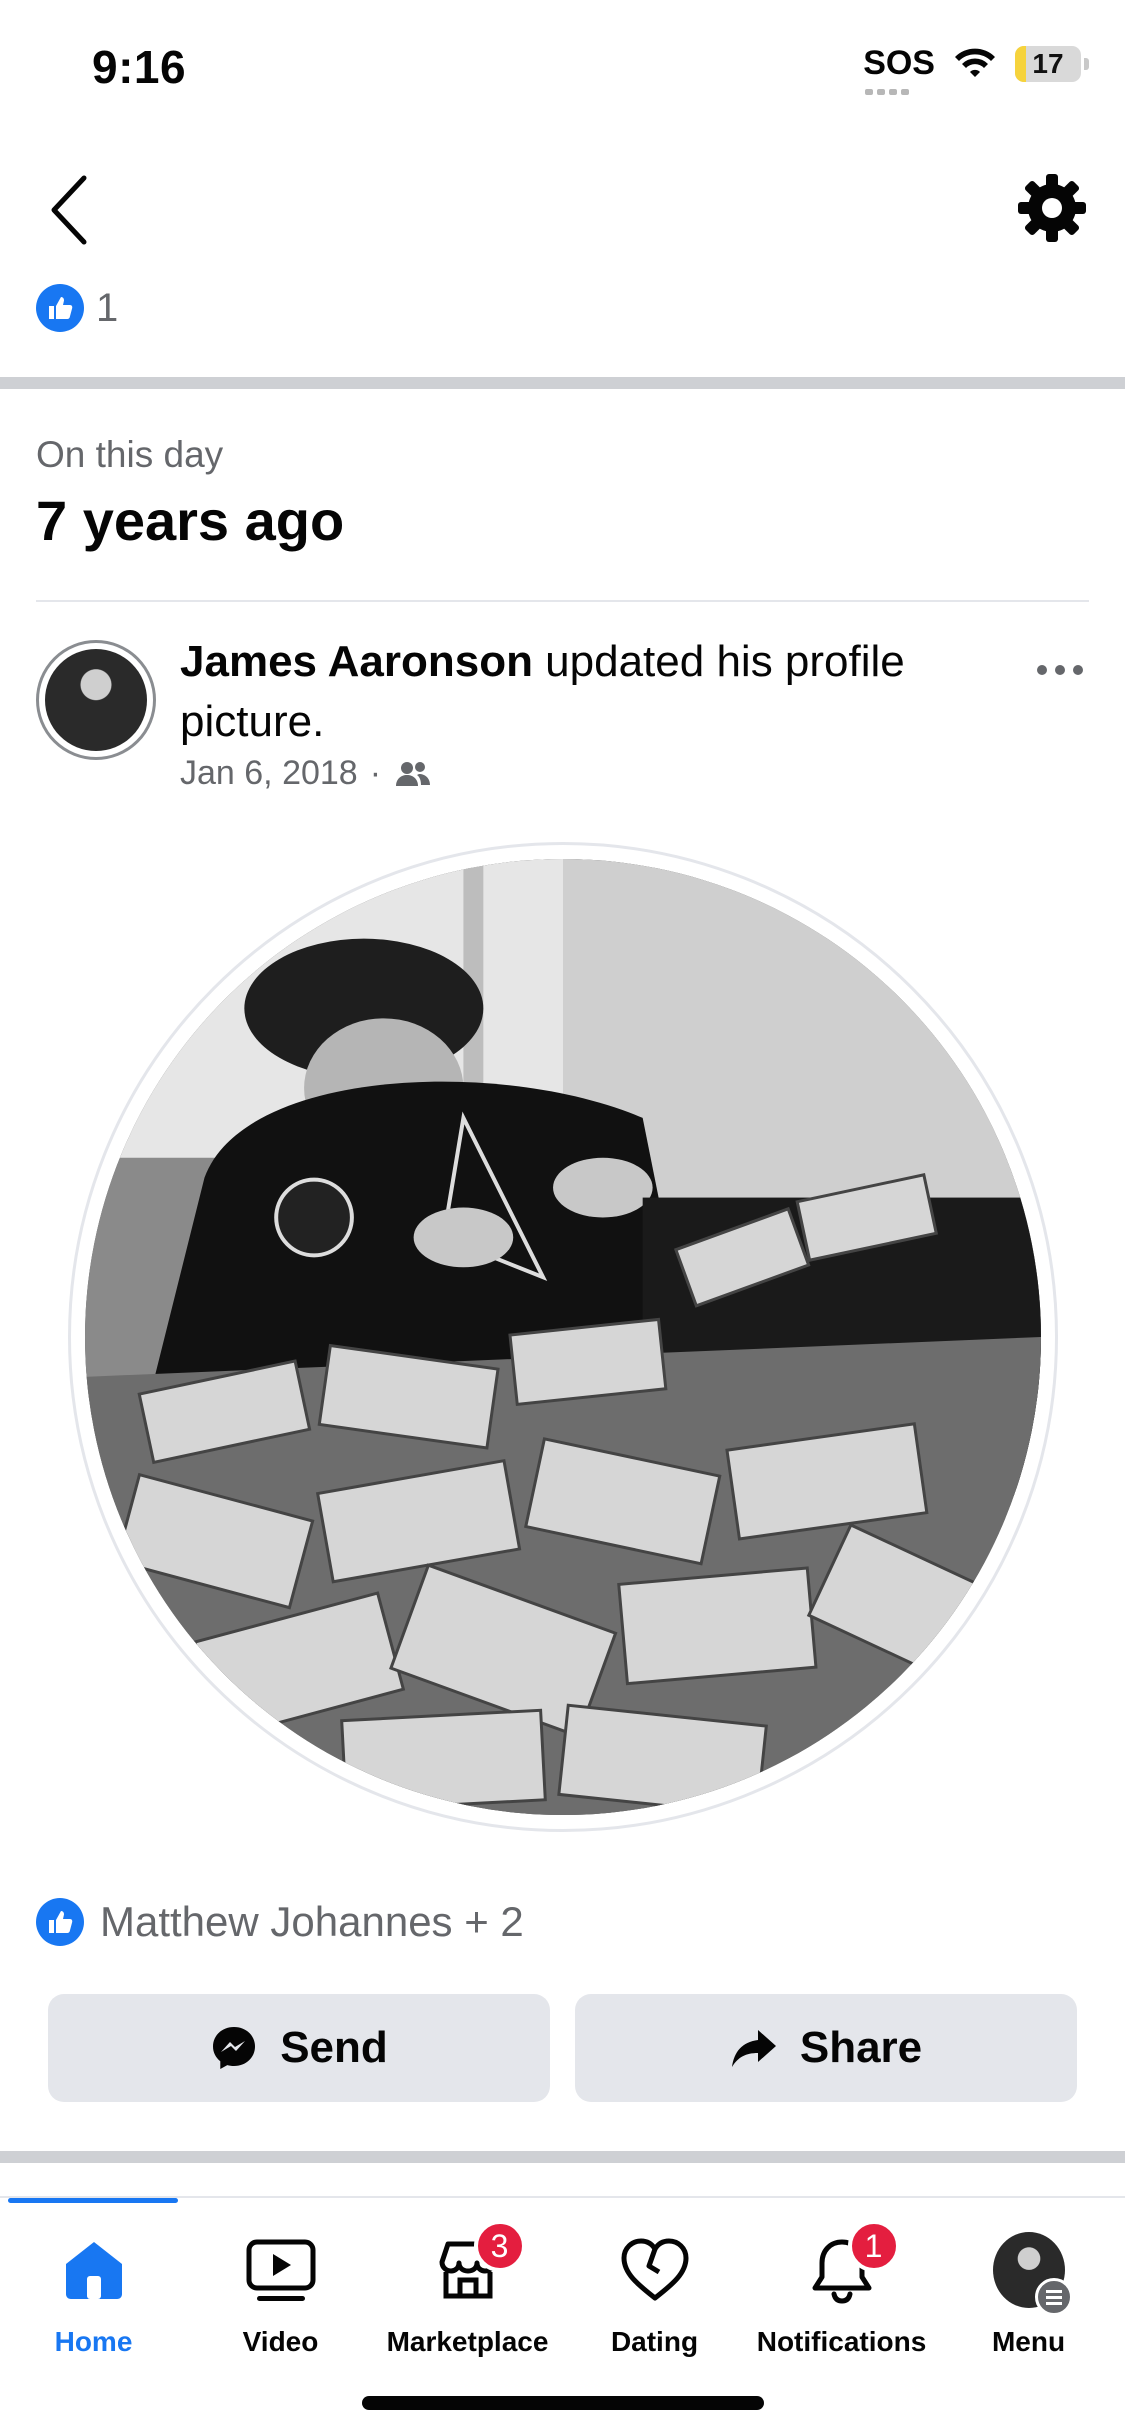 The image size is (1125, 2436). I want to click on status-indicators: SOS 17, so click(976, 63).